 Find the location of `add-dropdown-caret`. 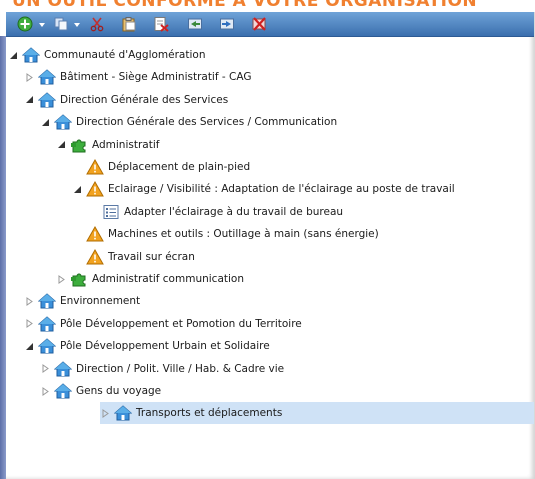

add-dropdown-caret is located at coordinates (42, 24).